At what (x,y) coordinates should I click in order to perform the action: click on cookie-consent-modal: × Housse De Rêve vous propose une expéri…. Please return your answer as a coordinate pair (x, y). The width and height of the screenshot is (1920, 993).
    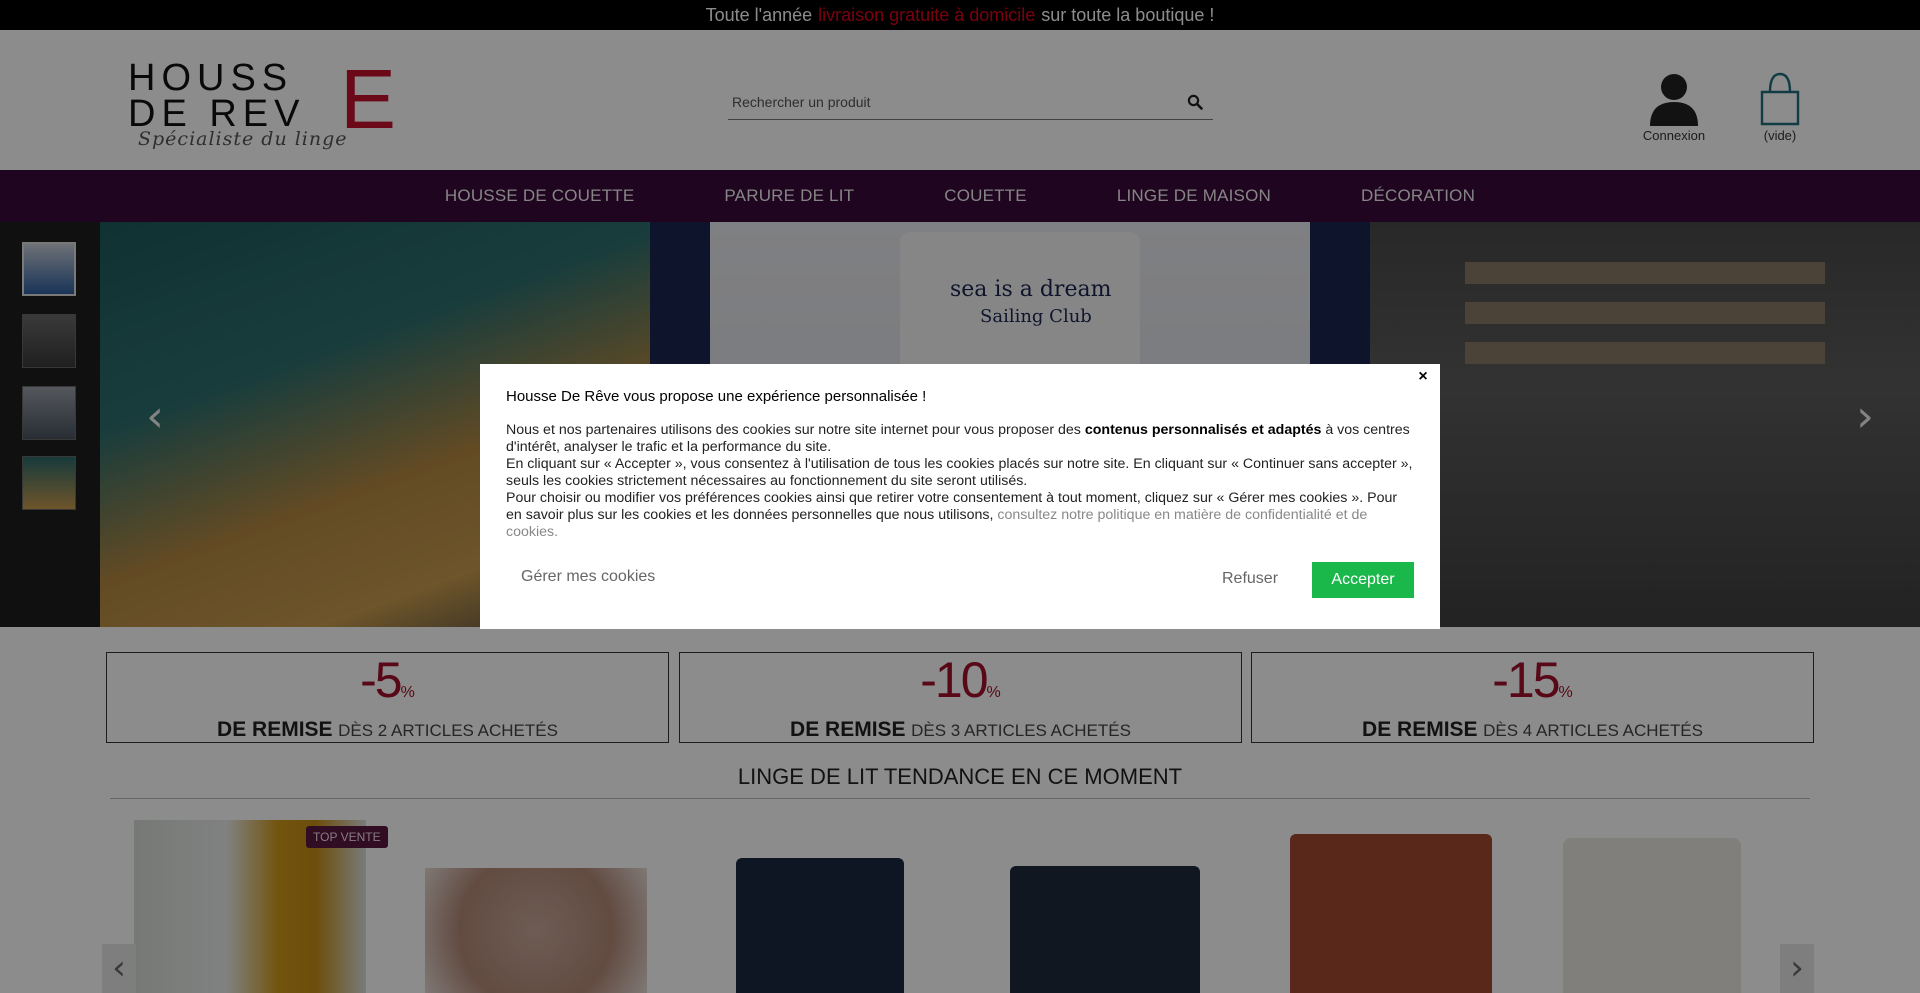
    Looking at the image, I should click on (960, 496).